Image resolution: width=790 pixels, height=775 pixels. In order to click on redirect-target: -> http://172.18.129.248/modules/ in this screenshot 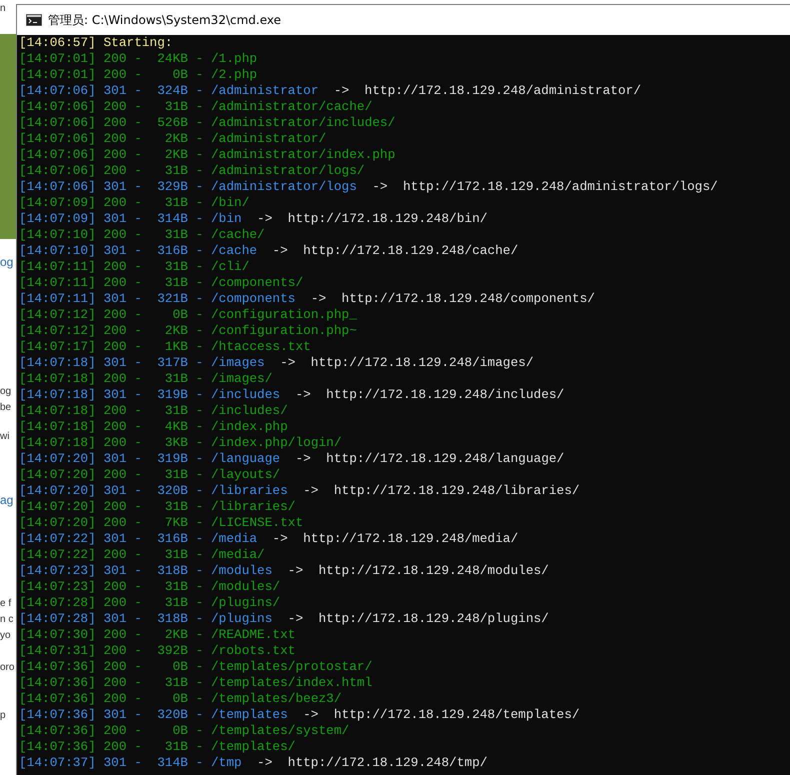, I will do `click(418, 570)`.